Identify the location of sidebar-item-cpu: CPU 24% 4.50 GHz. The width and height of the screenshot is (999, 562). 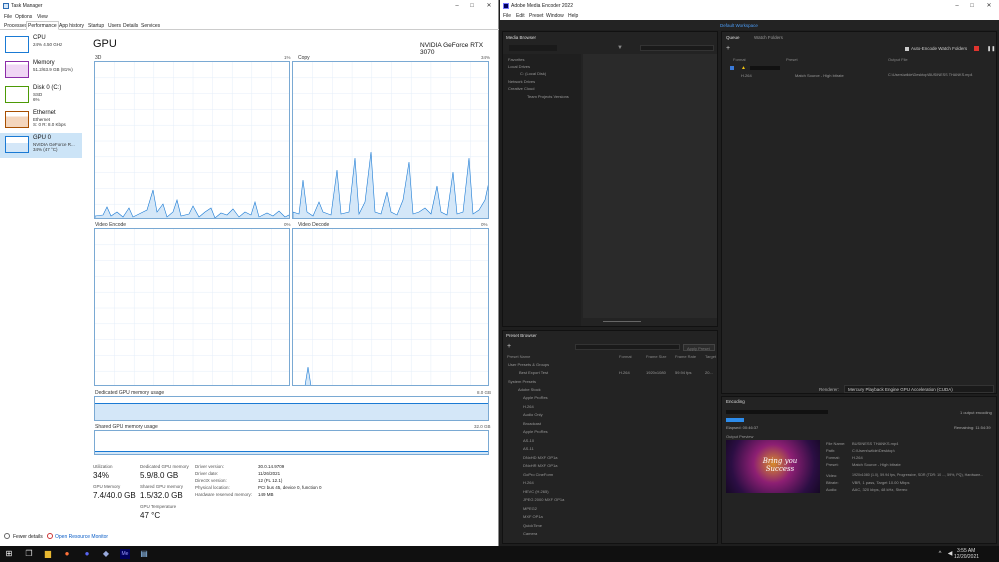
(41, 45).